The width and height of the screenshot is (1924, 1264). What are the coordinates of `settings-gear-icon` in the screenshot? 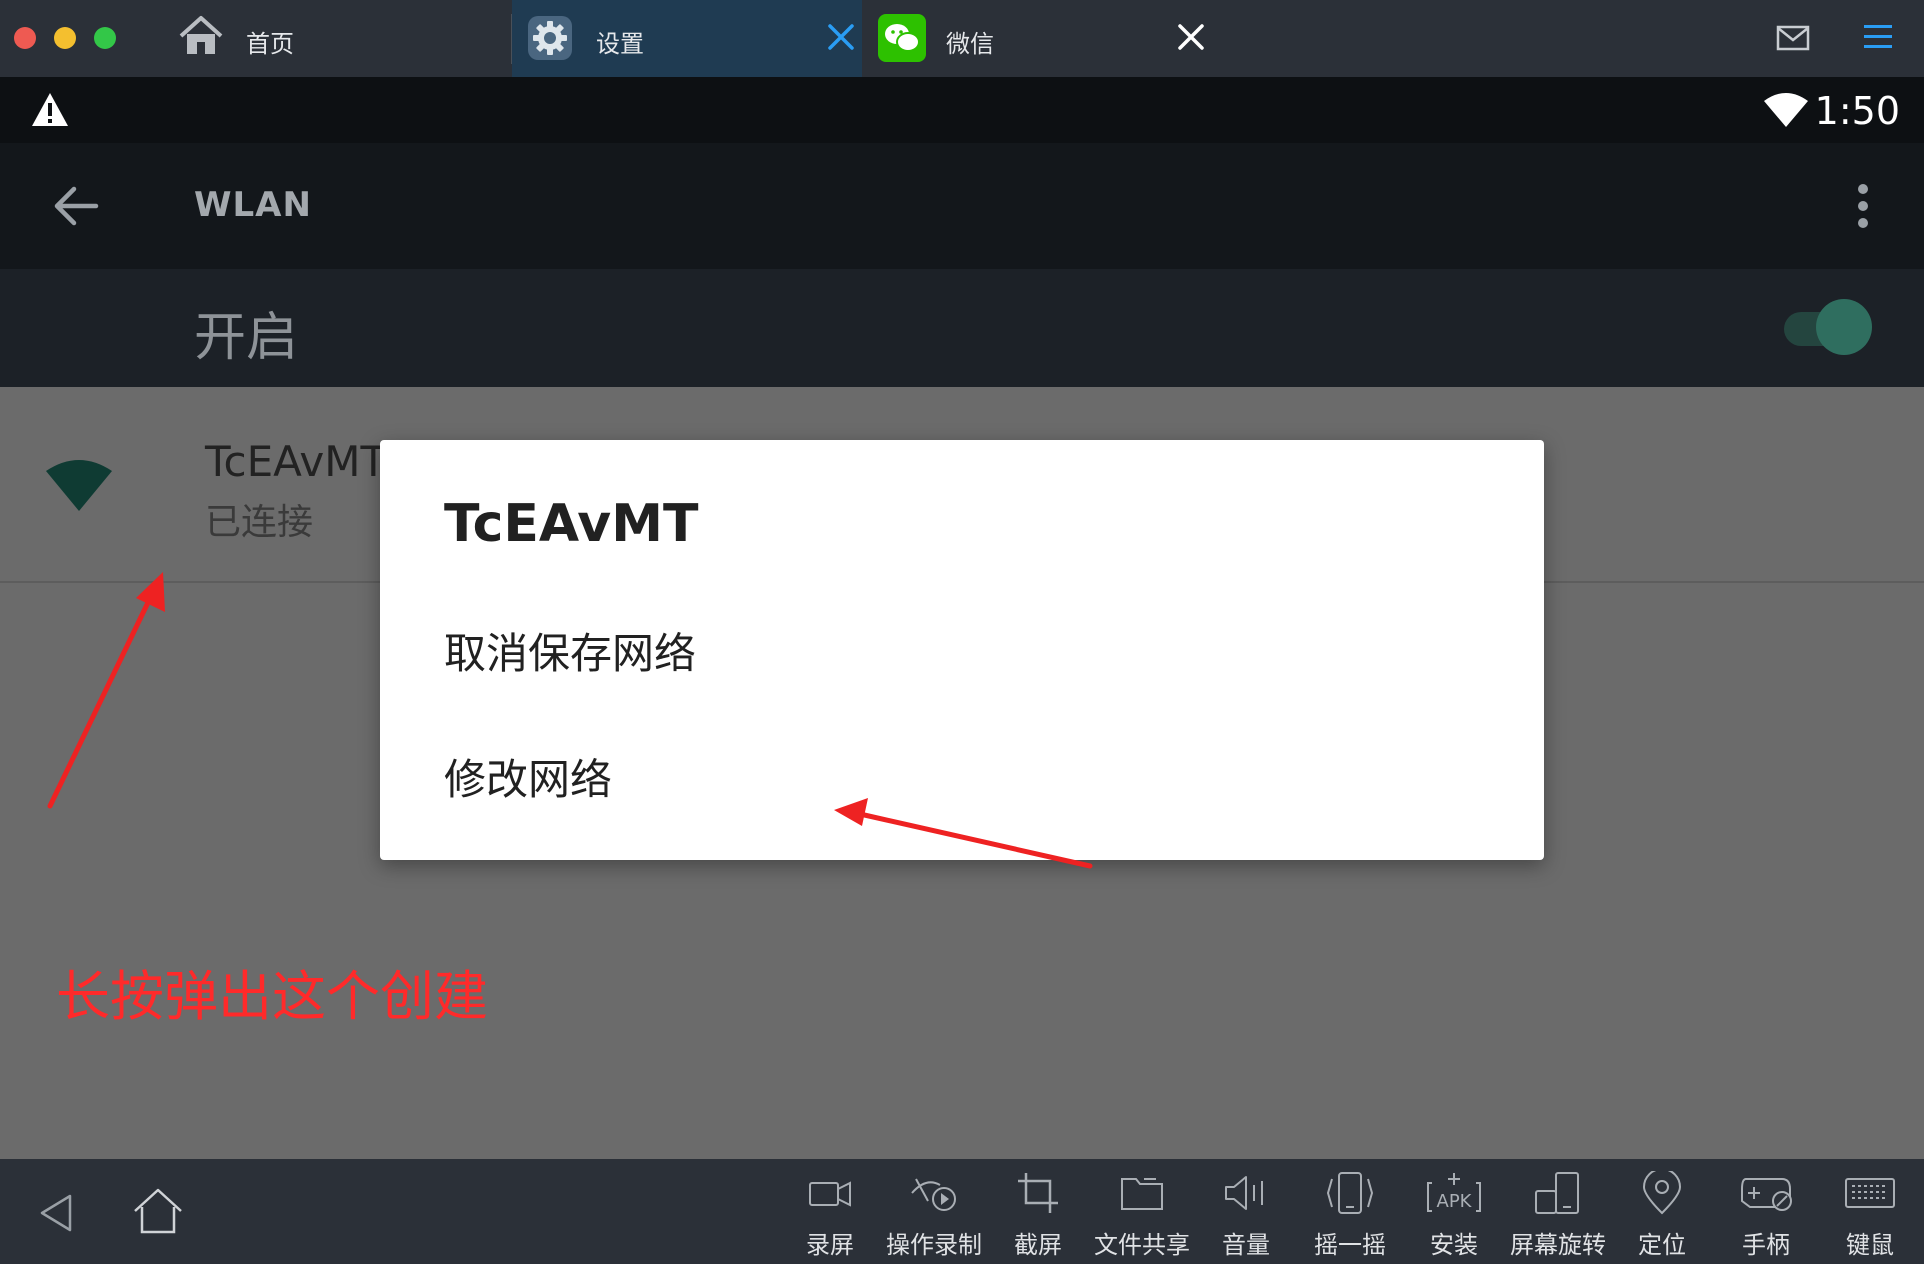 It's located at (550, 38).